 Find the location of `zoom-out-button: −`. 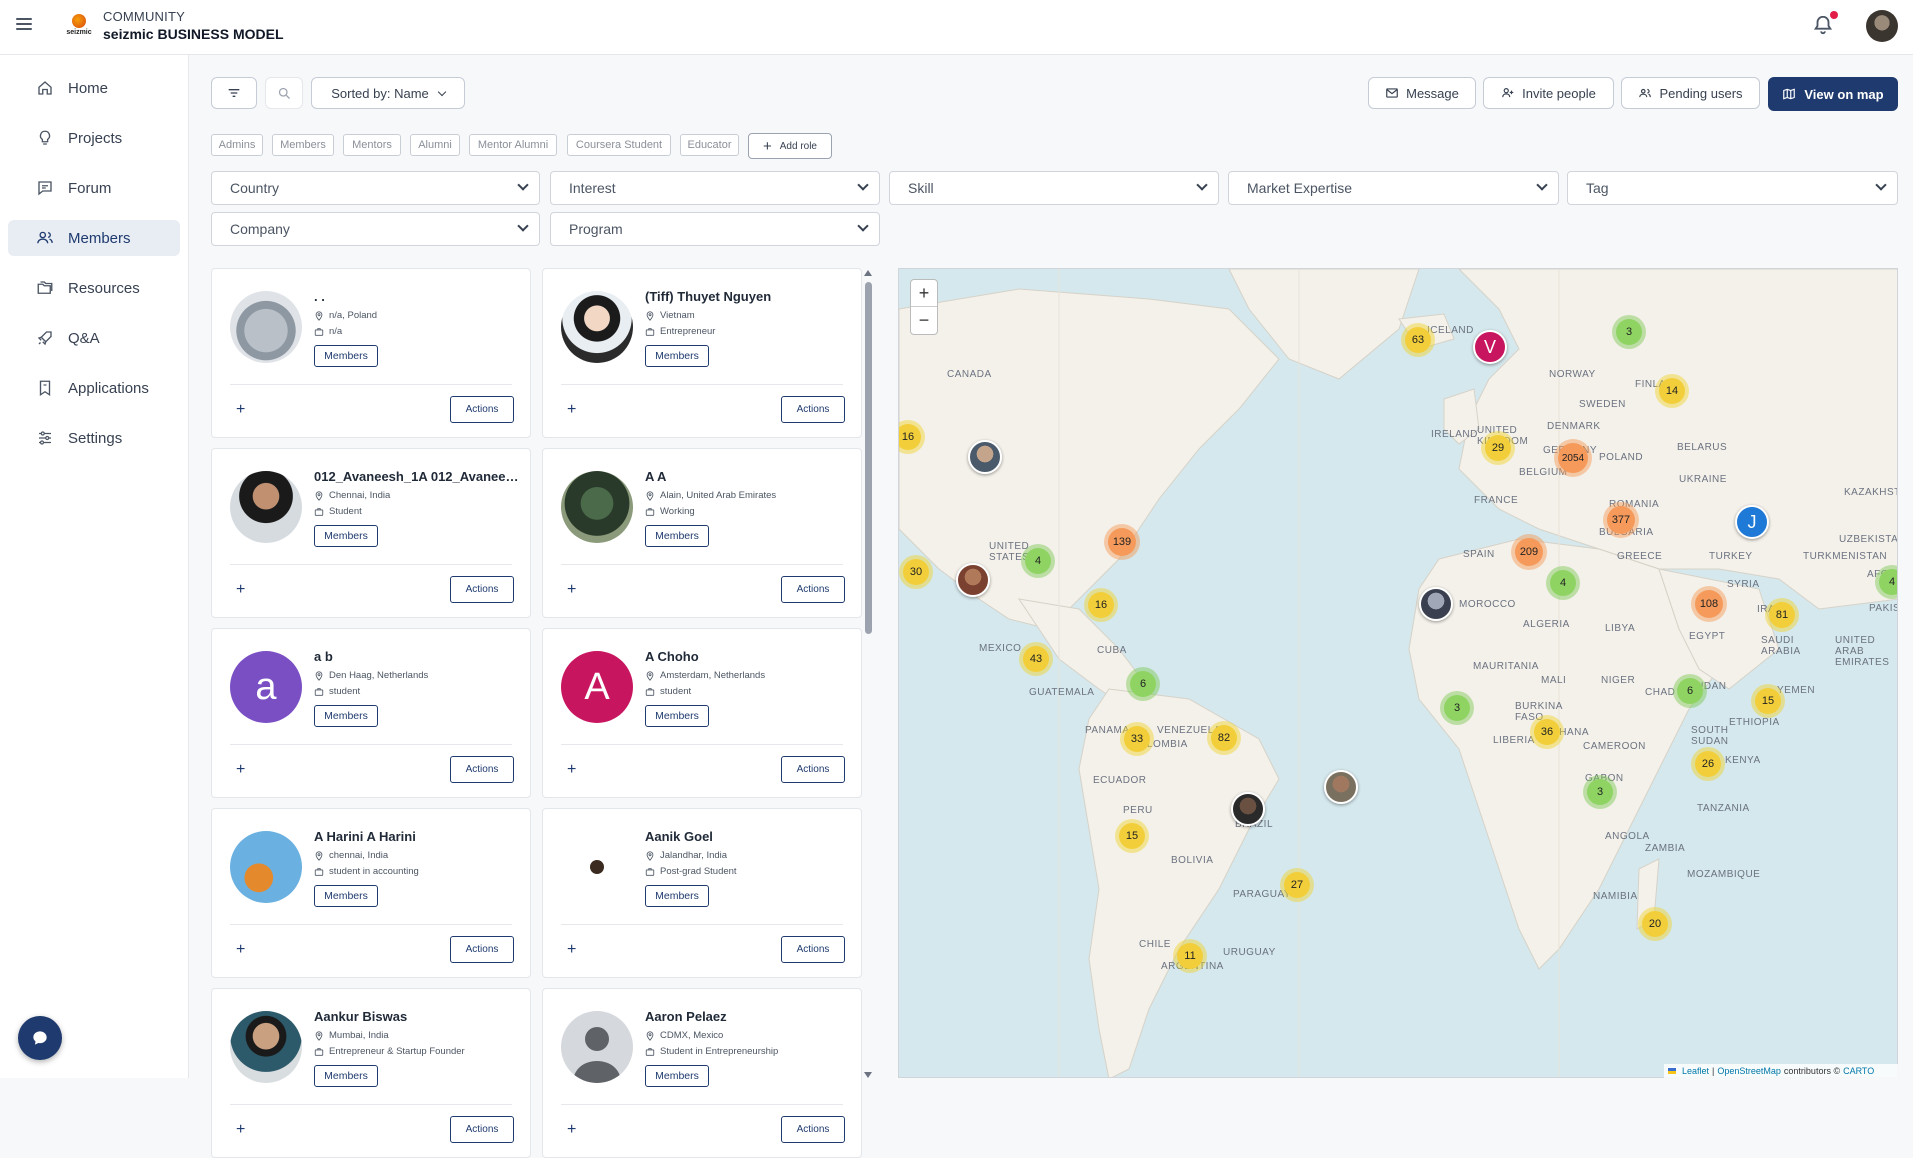

zoom-out-button: − is located at coordinates (924, 320).